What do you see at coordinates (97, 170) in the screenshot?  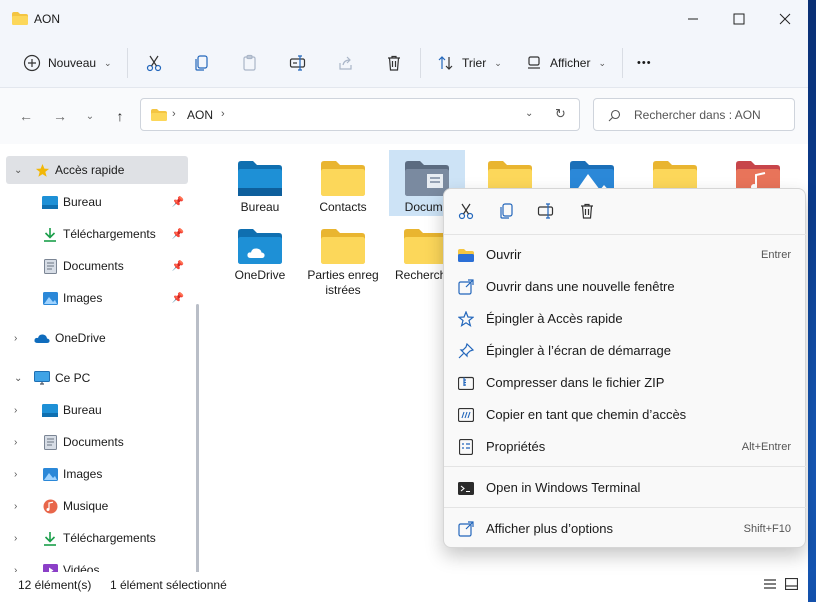 I see `sidebar-item-quick-access: ⌄ Accès rapide` at bounding box center [97, 170].